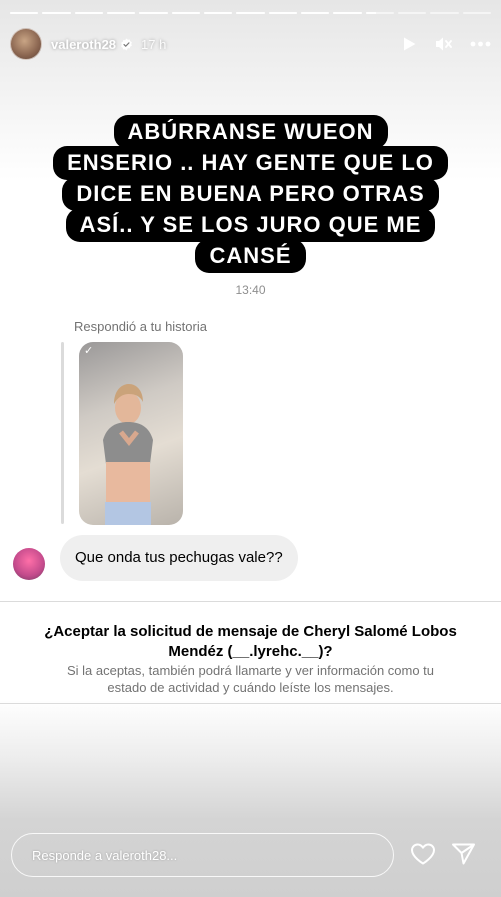 The width and height of the screenshot is (501, 897). Describe the element at coordinates (128, 454) in the screenshot. I see `person-photo` at that location.